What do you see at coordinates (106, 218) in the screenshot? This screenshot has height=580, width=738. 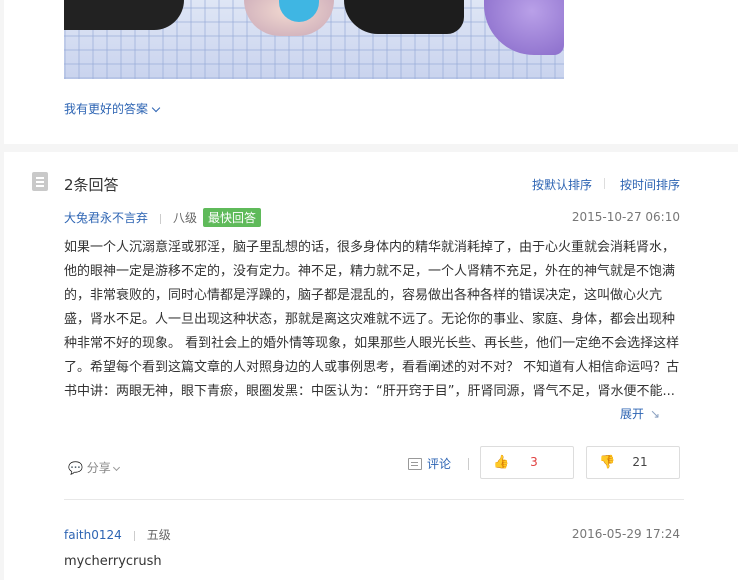 I see `author-name-link: 大兔君永不言弃` at bounding box center [106, 218].